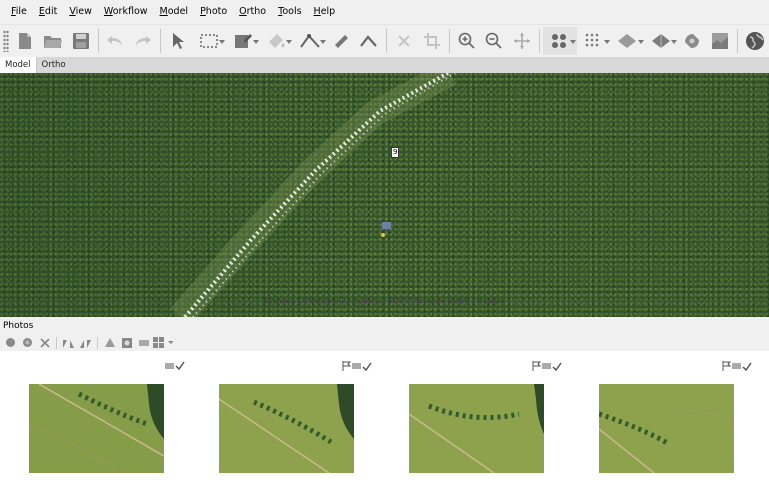 The image size is (769, 480). Describe the element at coordinates (720, 41) in the screenshot. I see `texture-icon` at that location.